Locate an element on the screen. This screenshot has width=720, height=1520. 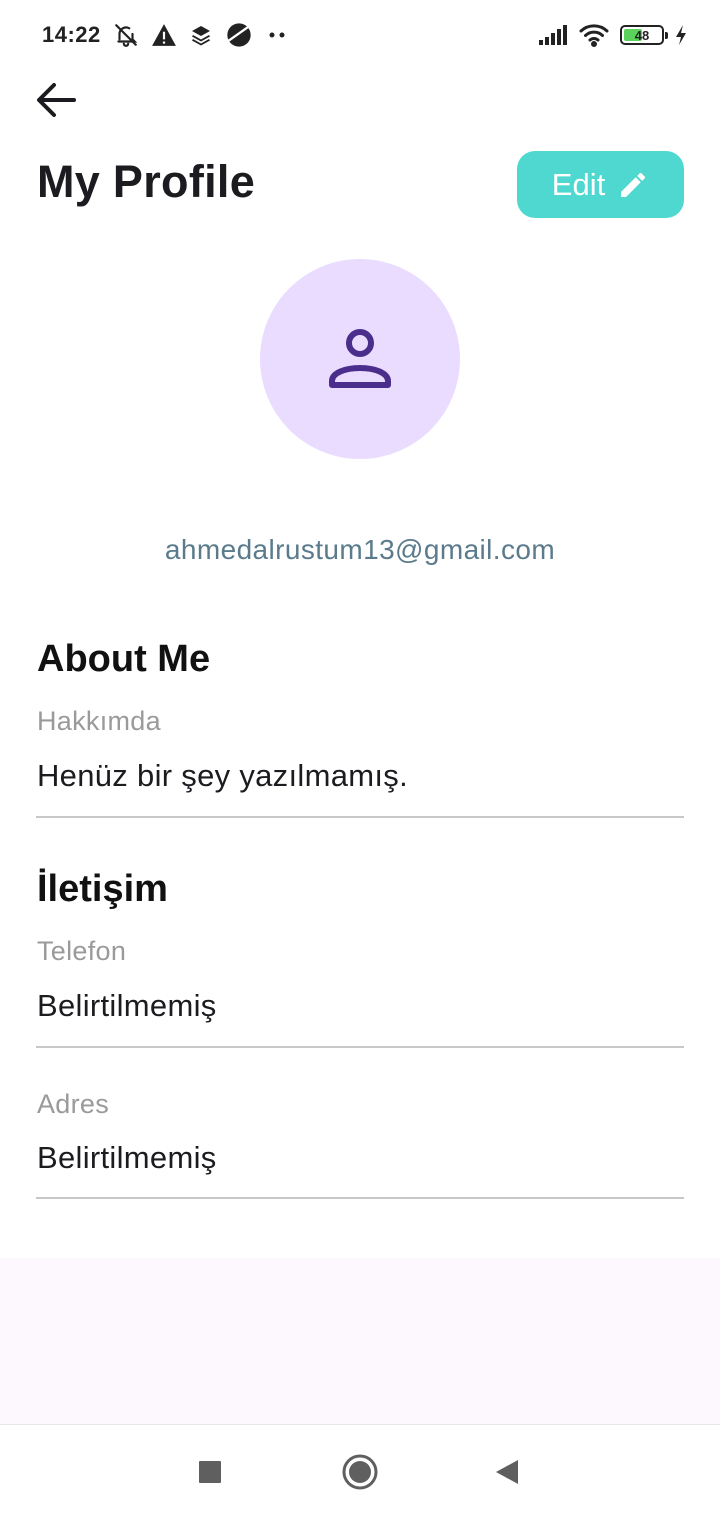
status-time: 14:22 is located at coordinates (71, 34).